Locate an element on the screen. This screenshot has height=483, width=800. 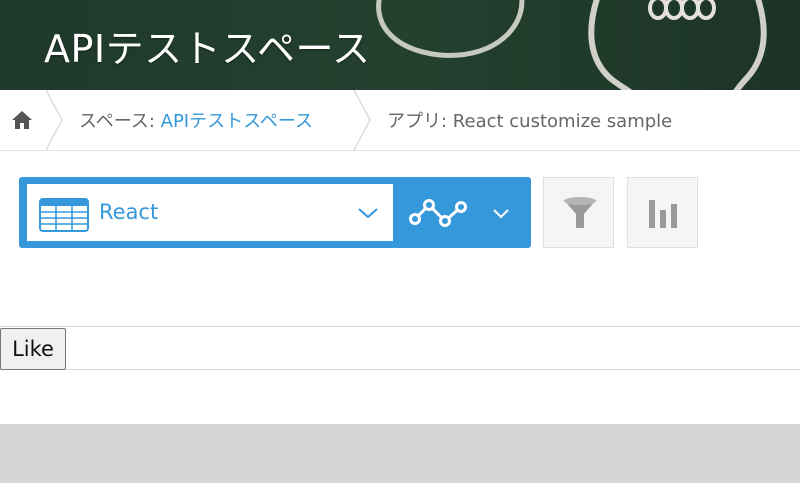
breadcrumb-space-prefix: スペース: is located at coordinates (120, 121).